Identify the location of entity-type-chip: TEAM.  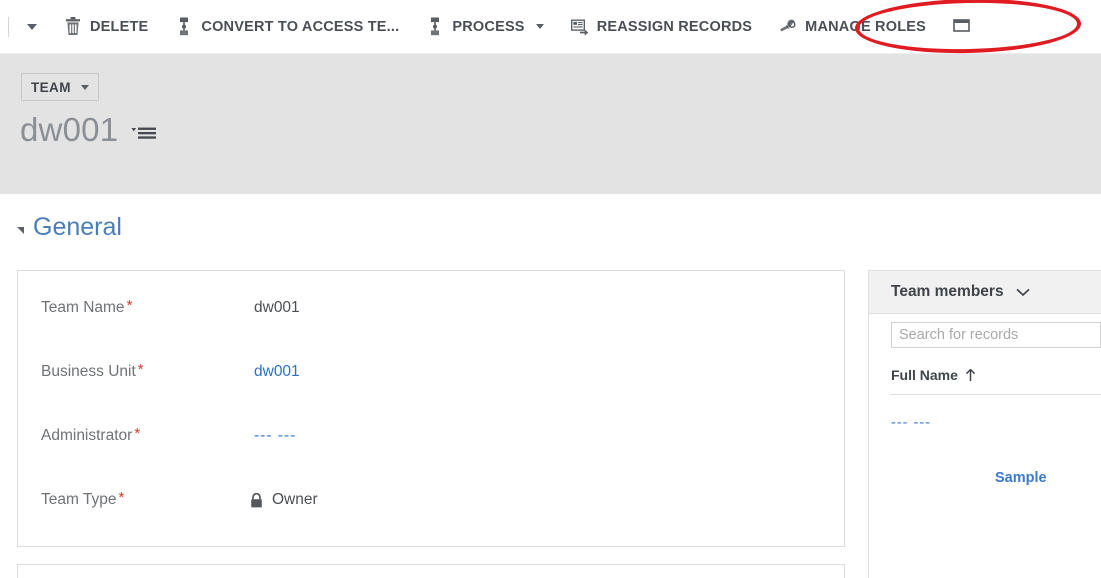
(60, 87).